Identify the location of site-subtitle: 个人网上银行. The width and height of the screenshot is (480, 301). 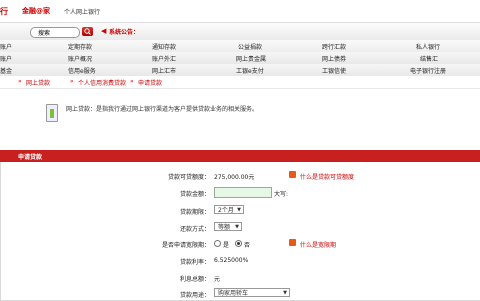
(82, 12).